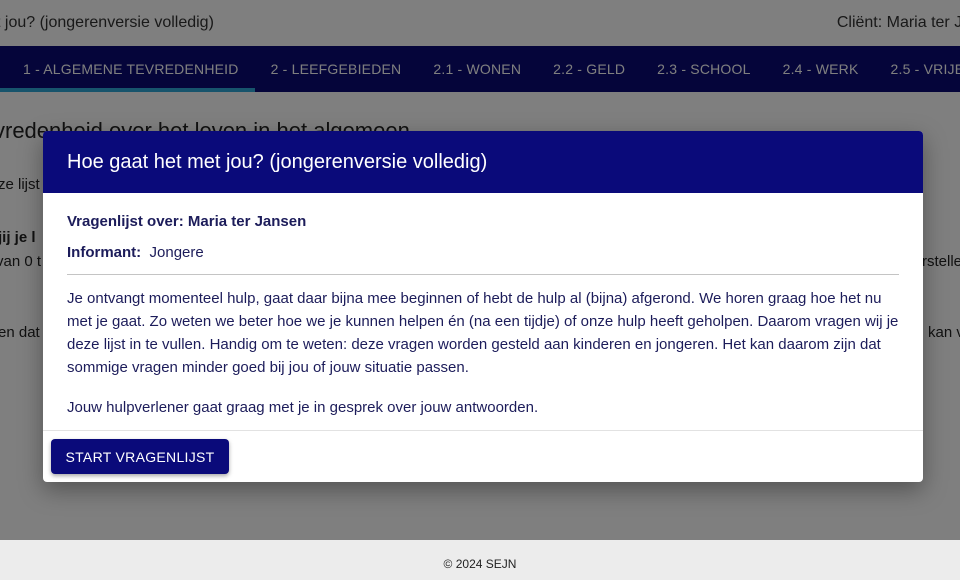 Image resolution: width=960 pixels, height=580 pixels. I want to click on dialog-footer: START VRAGENLIJST, so click(483, 456).